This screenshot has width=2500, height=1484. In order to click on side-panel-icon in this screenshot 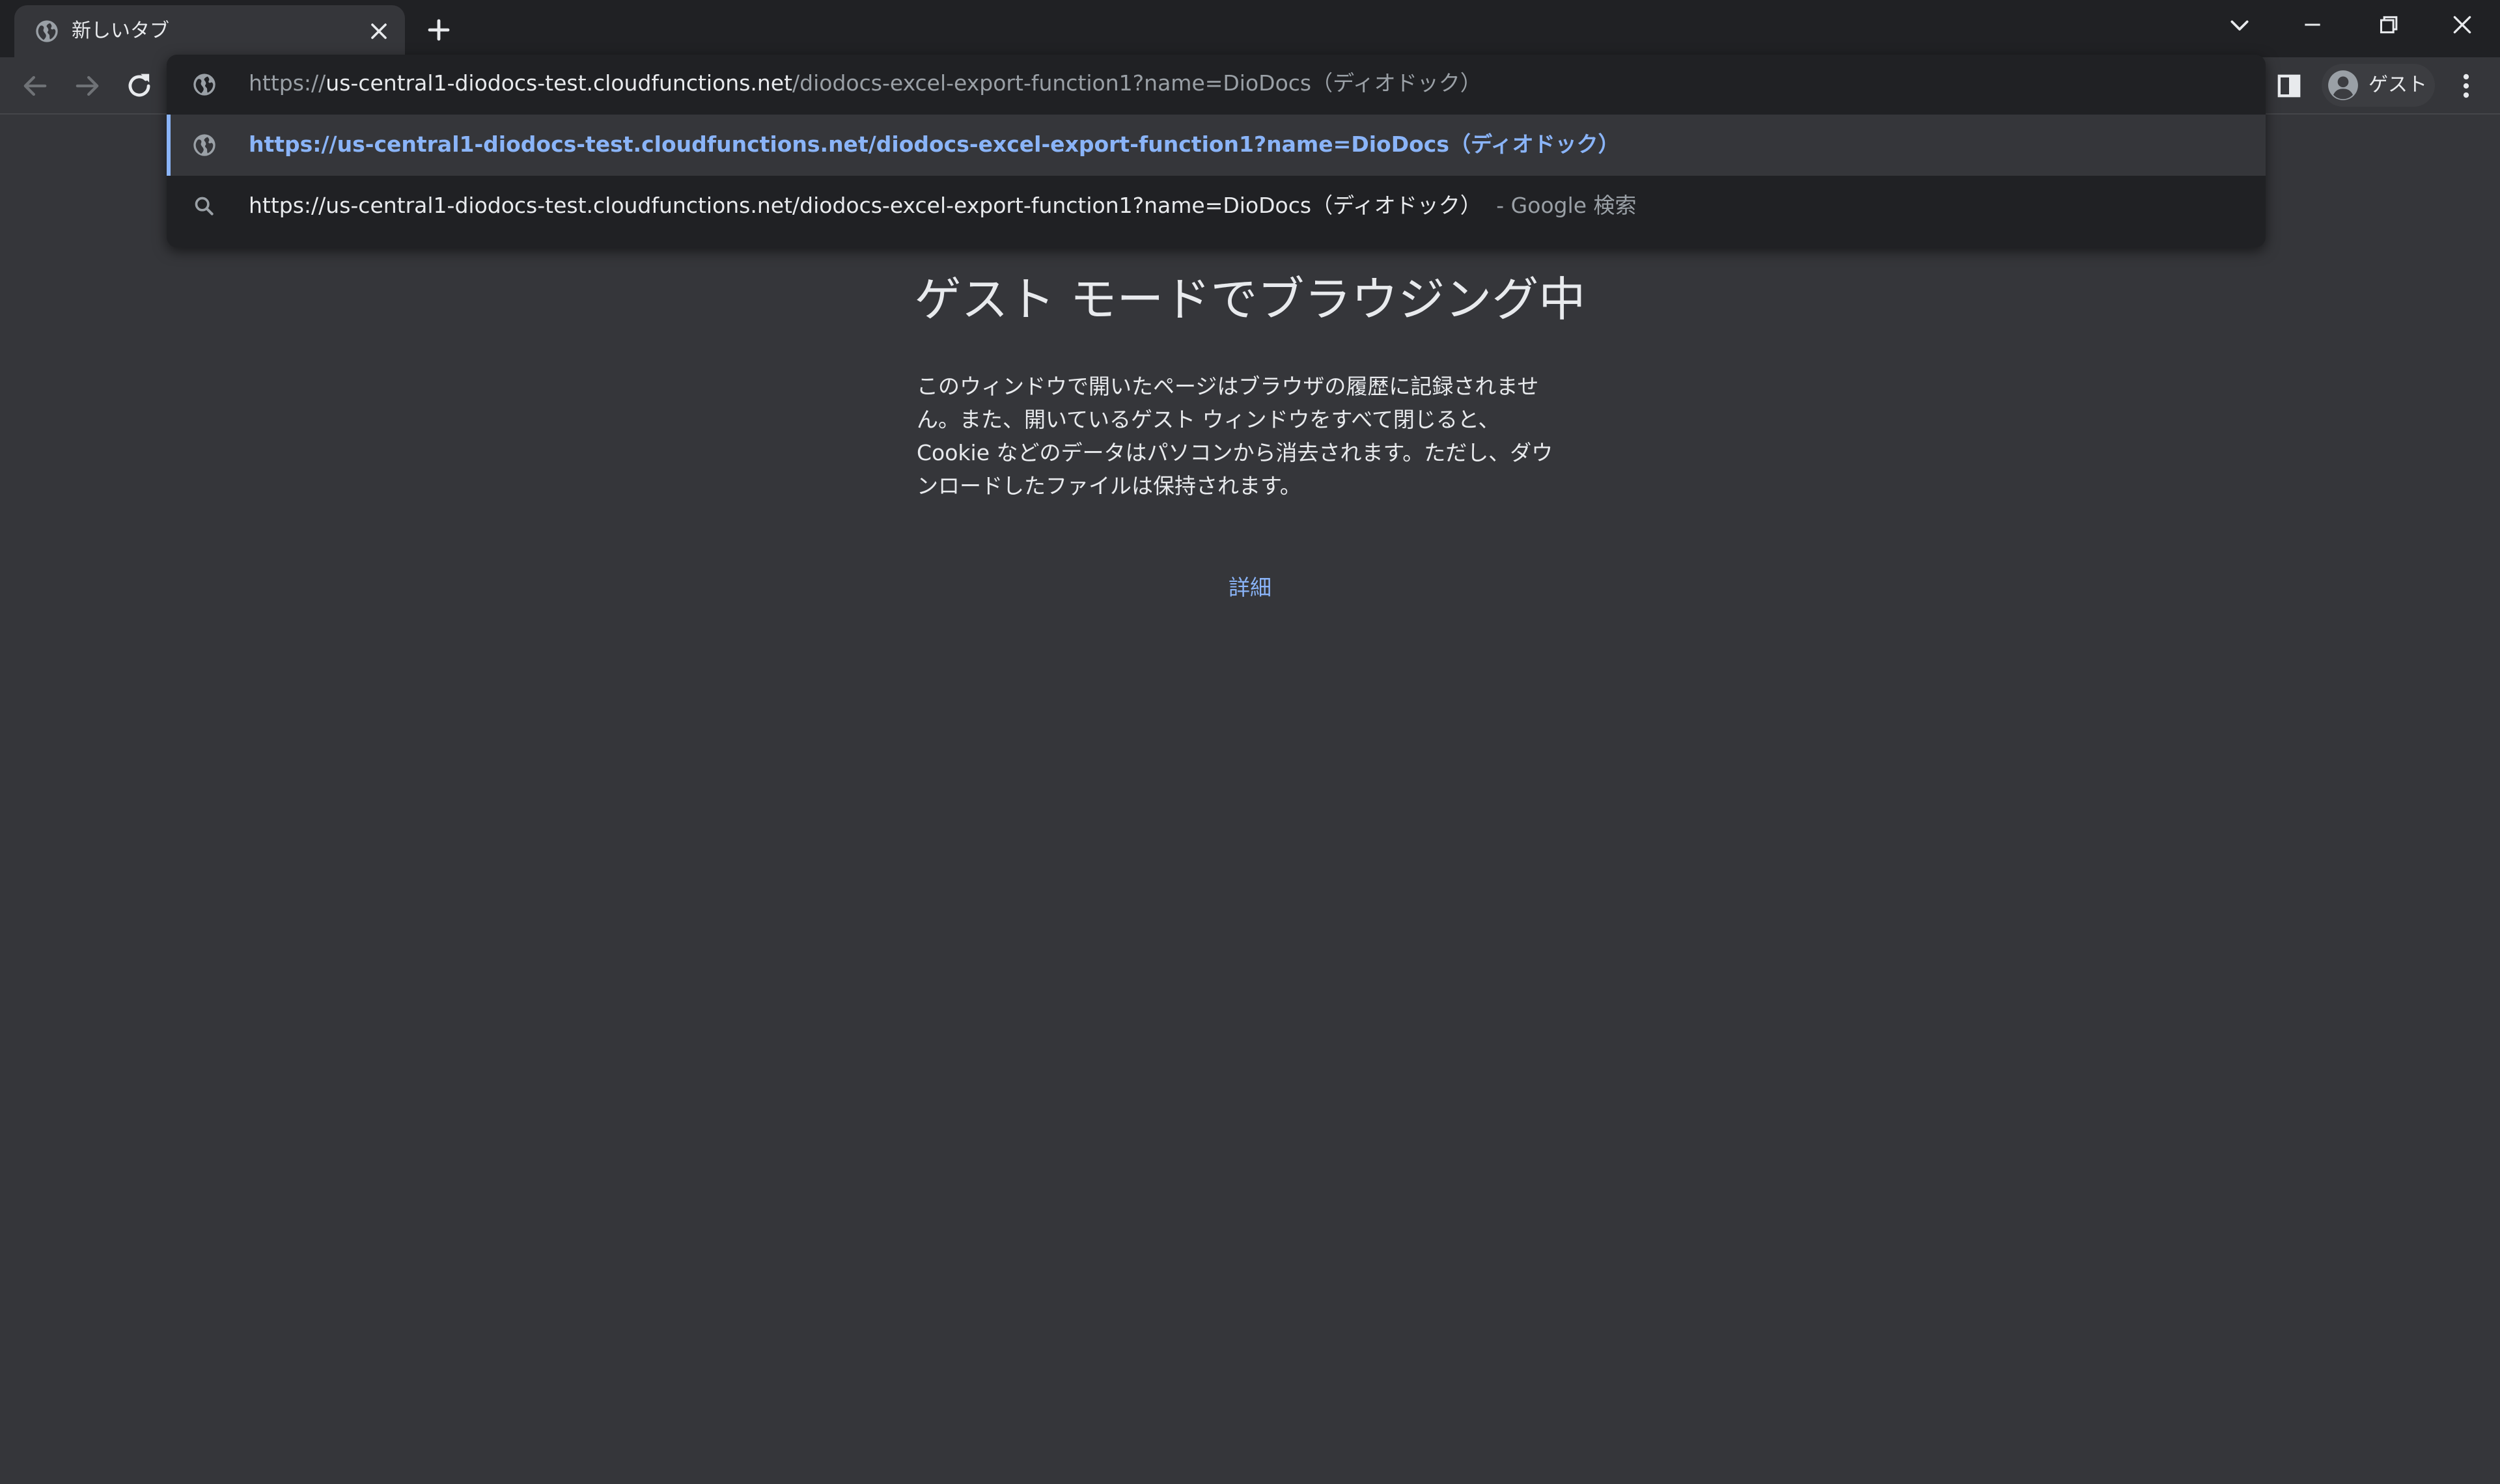, I will do `click(2289, 86)`.